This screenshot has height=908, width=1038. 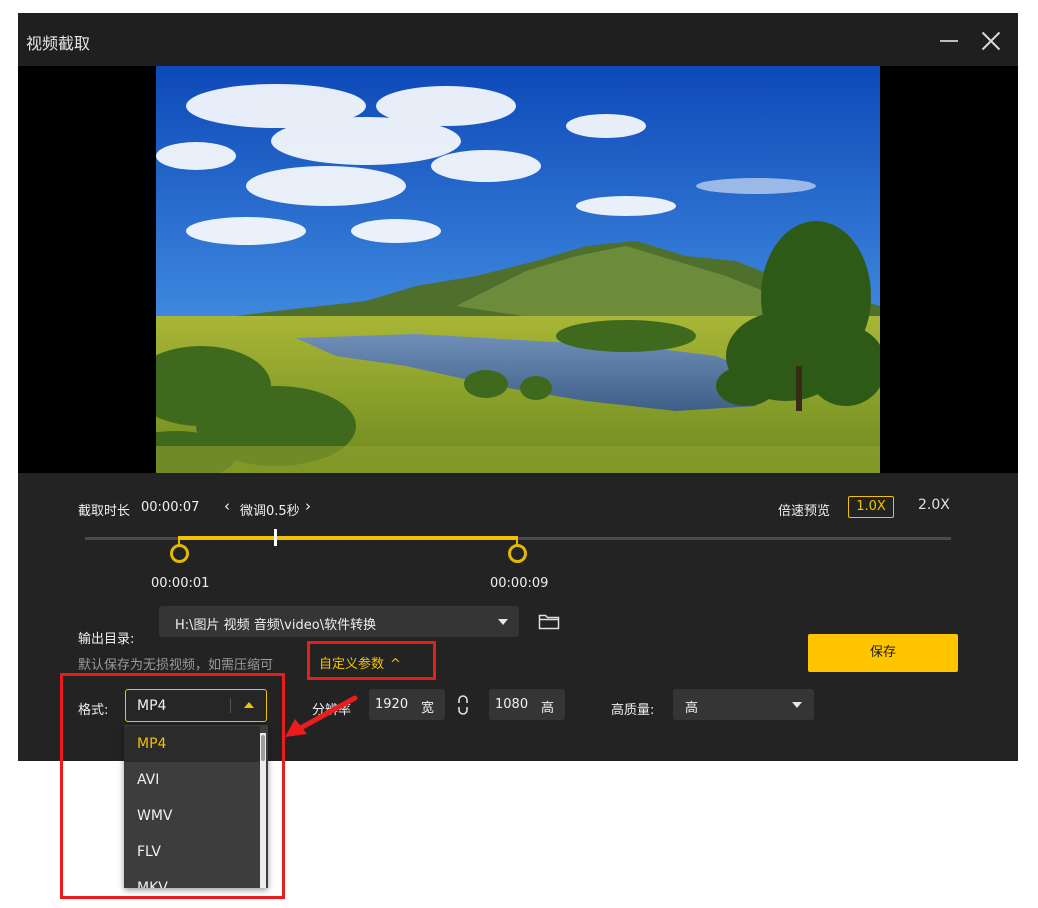 I want to click on timeline-selection, so click(x=348, y=538).